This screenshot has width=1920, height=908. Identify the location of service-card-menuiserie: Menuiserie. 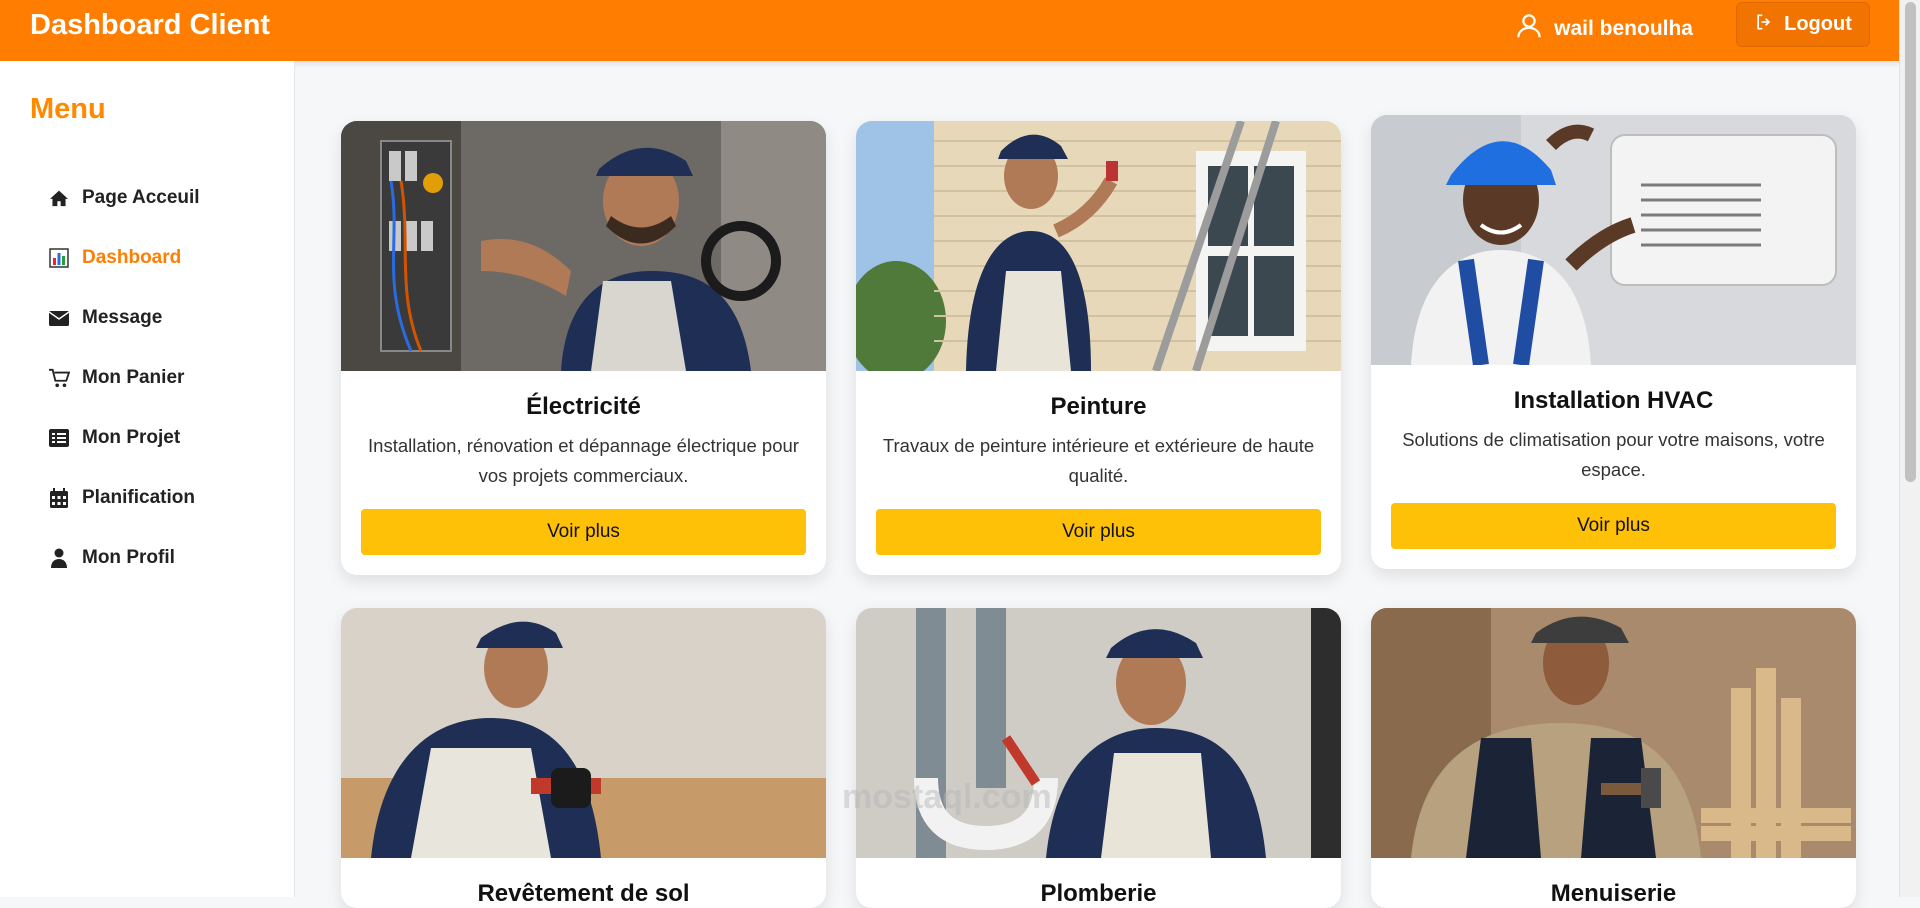
(1613, 758).